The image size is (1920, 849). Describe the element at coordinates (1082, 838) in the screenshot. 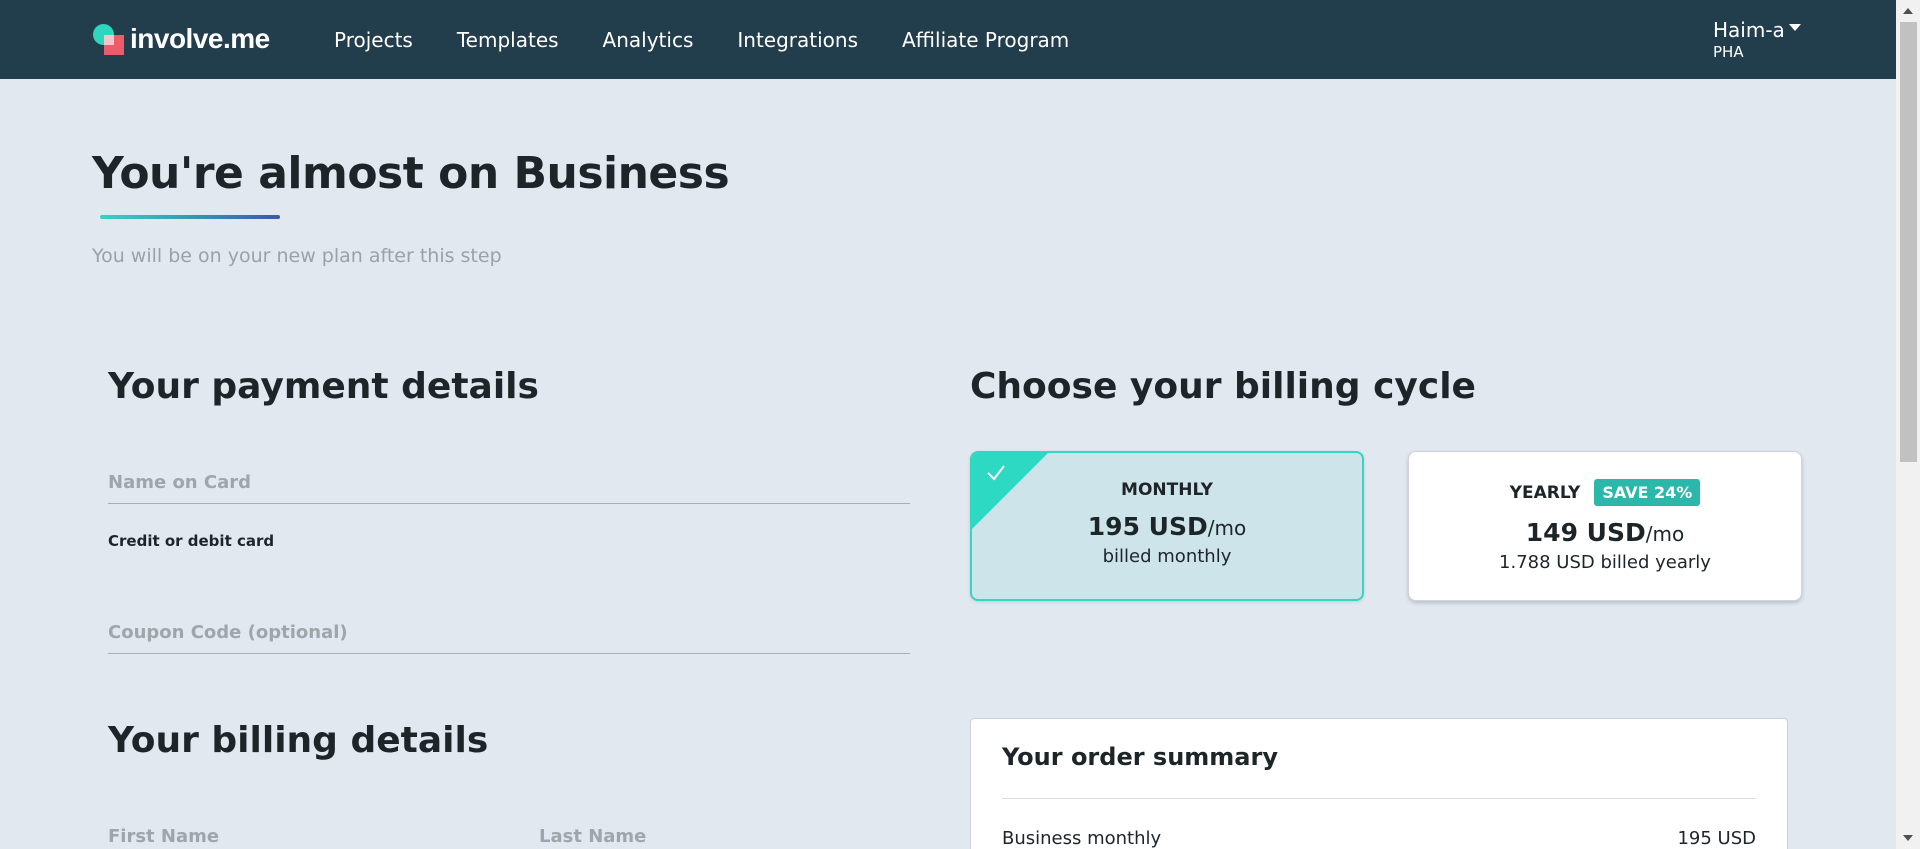

I see `order-item-label: Business monthly` at that location.